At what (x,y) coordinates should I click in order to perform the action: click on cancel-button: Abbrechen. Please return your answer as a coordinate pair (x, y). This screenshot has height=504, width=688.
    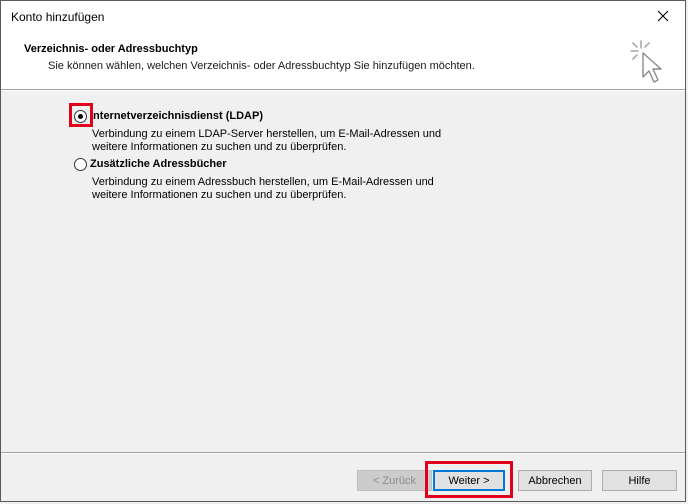
    Looking at the image, I should click on (555, 480).